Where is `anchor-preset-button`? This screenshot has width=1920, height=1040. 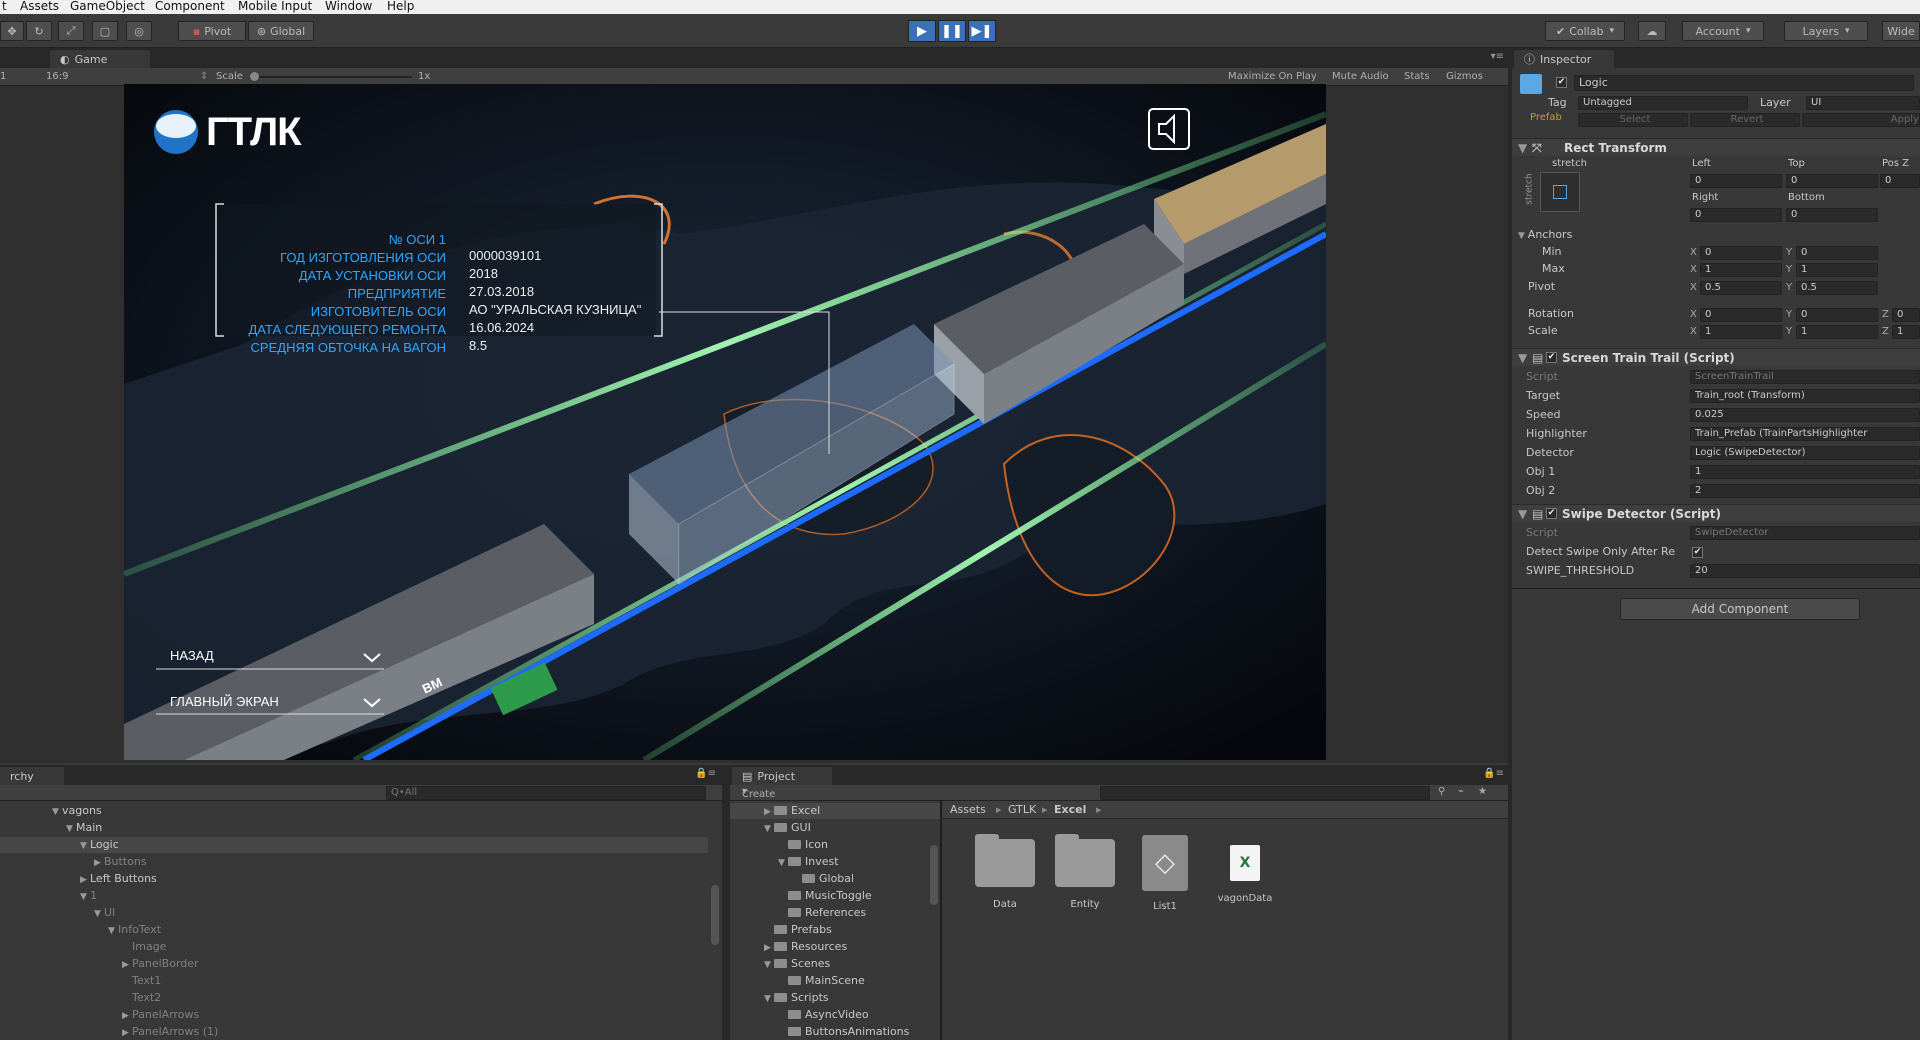
anchor-preset-button is located at coordinates (1560, 192).